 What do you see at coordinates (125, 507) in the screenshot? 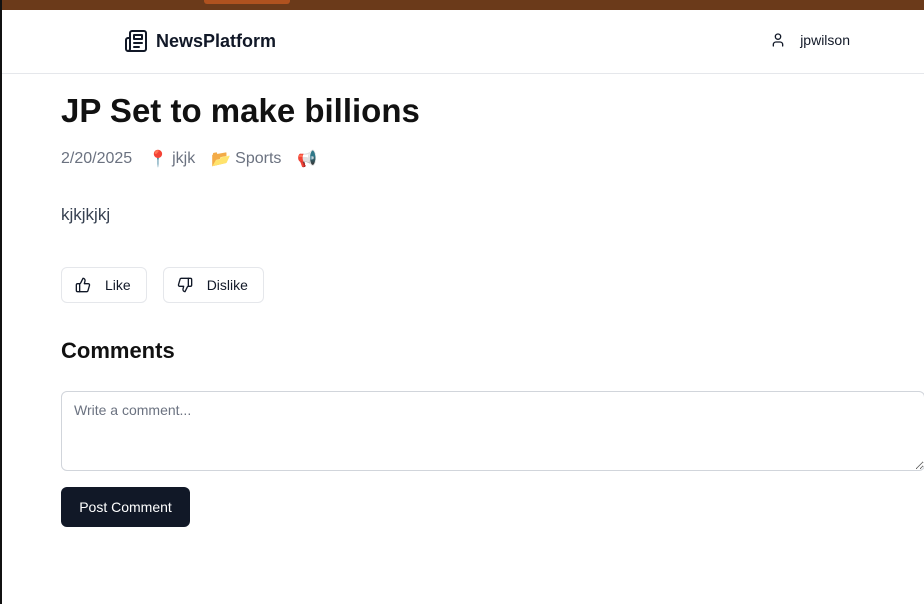
I see `post-comment-button: Post Comment` at bounding box center [125, 507].